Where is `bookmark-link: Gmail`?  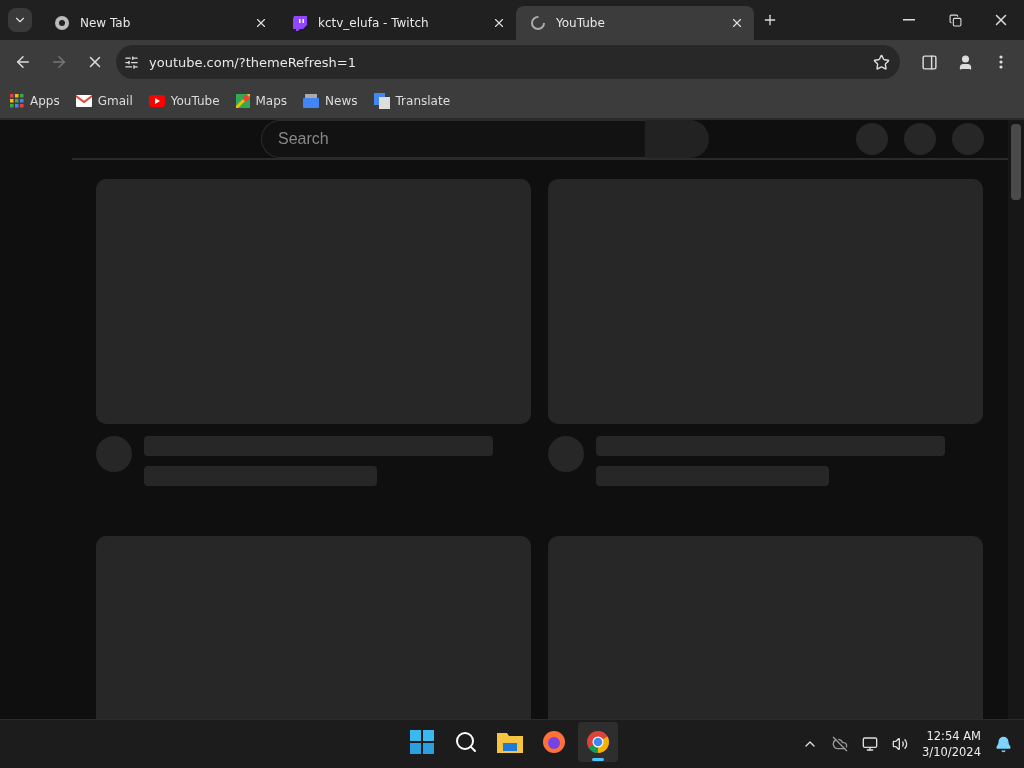 bookmark-link: Gmail is located at coordinates (104, 101).